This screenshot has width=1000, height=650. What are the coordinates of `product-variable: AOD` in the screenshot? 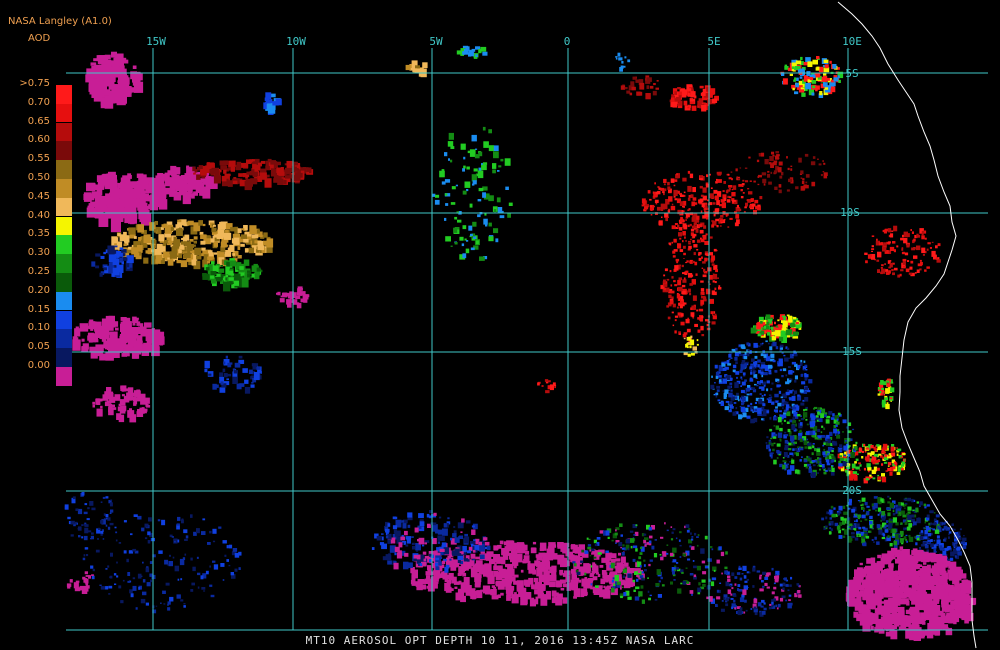 It's located at (39, 38).